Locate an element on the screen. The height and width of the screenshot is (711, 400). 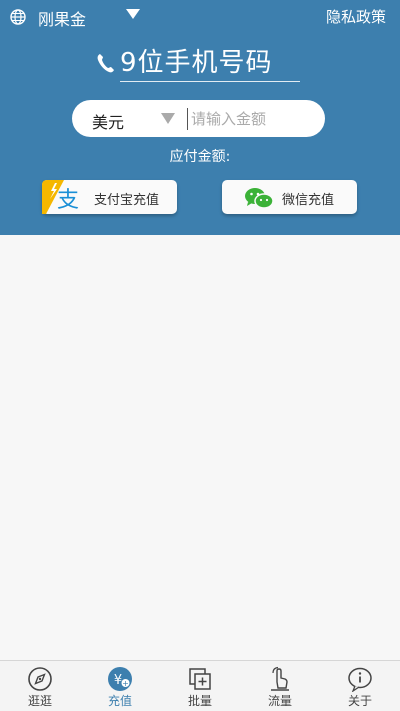
bottom-tab-bar: 逛逛 ¥ + 充值 批量 流量 关于 is located at coordinates (200, 685).